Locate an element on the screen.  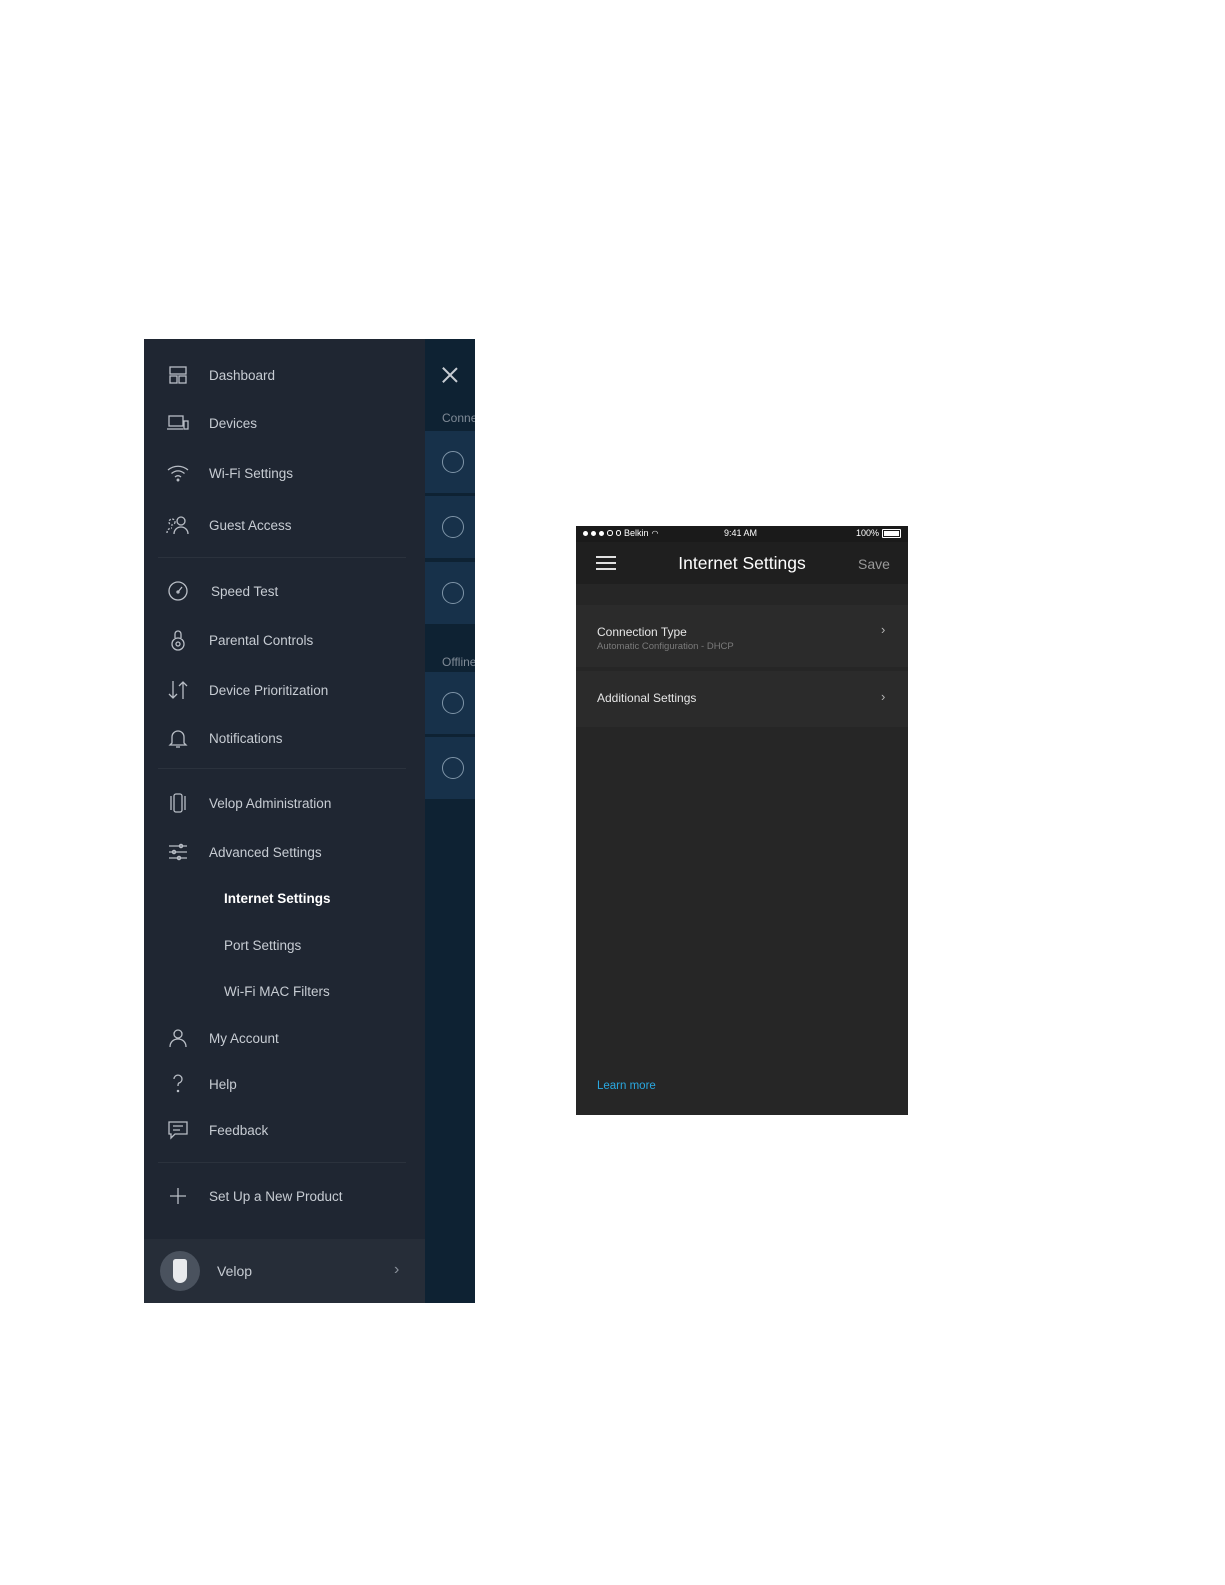
guest-icon is located at coordinates (178, 525).